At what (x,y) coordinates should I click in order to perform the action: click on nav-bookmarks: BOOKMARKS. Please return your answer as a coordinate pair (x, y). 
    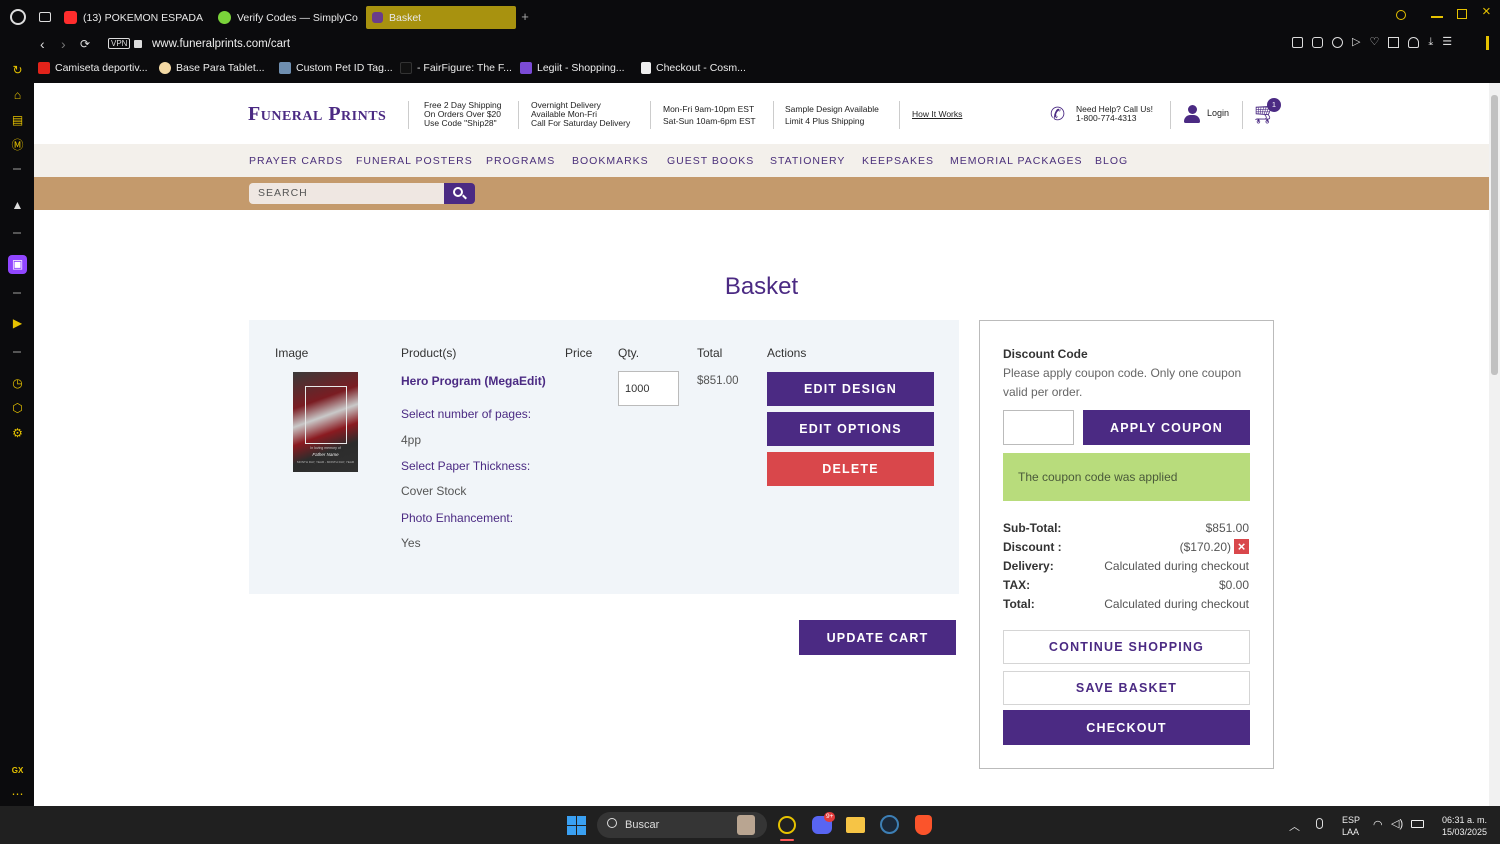
    Looking at the image, I should click on (610, 161).